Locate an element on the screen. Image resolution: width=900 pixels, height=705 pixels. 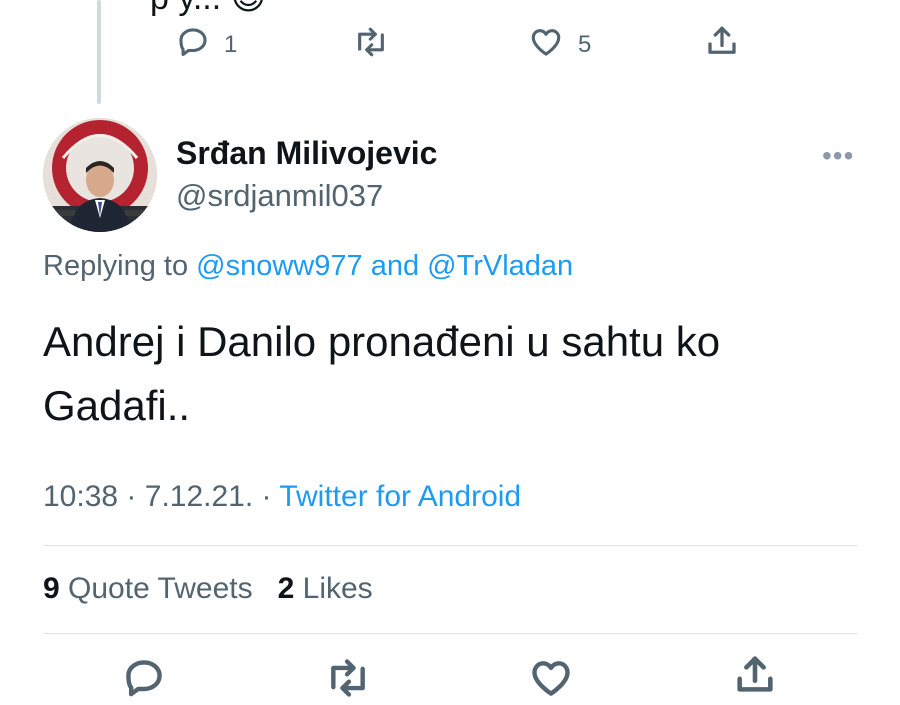
bottom-retweet-button is located at coordinates (348, 680).